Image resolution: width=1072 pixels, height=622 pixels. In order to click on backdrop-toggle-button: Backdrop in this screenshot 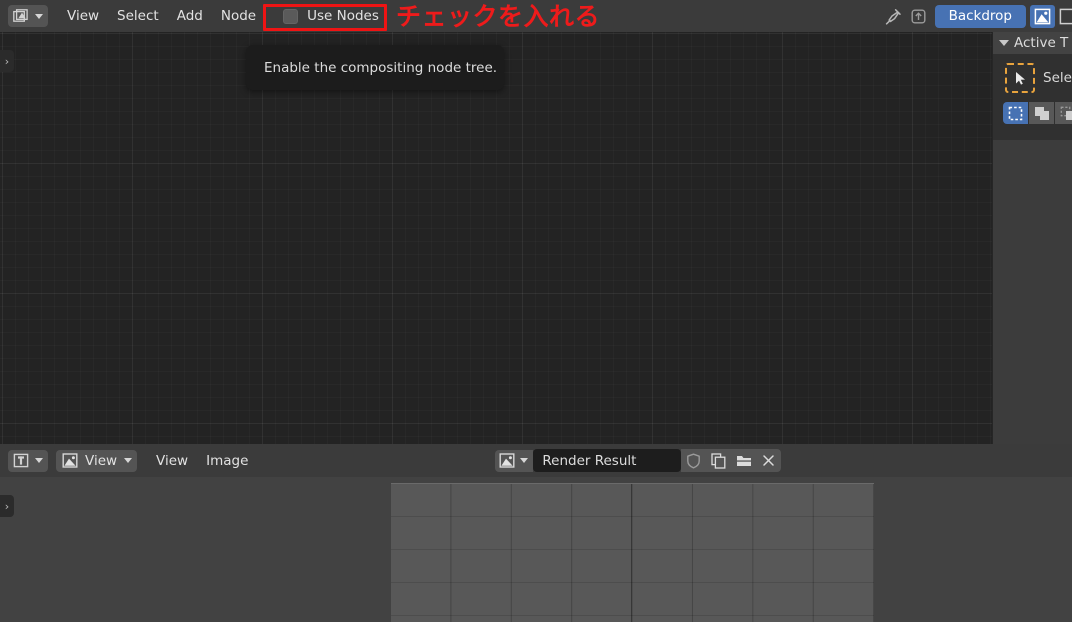, I will do `click(980, 16)`.